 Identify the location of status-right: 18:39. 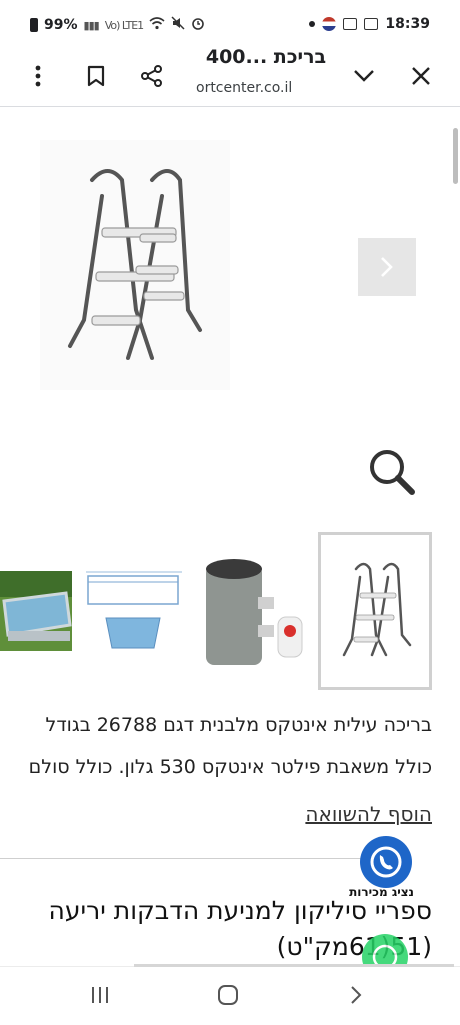
(369, 24).